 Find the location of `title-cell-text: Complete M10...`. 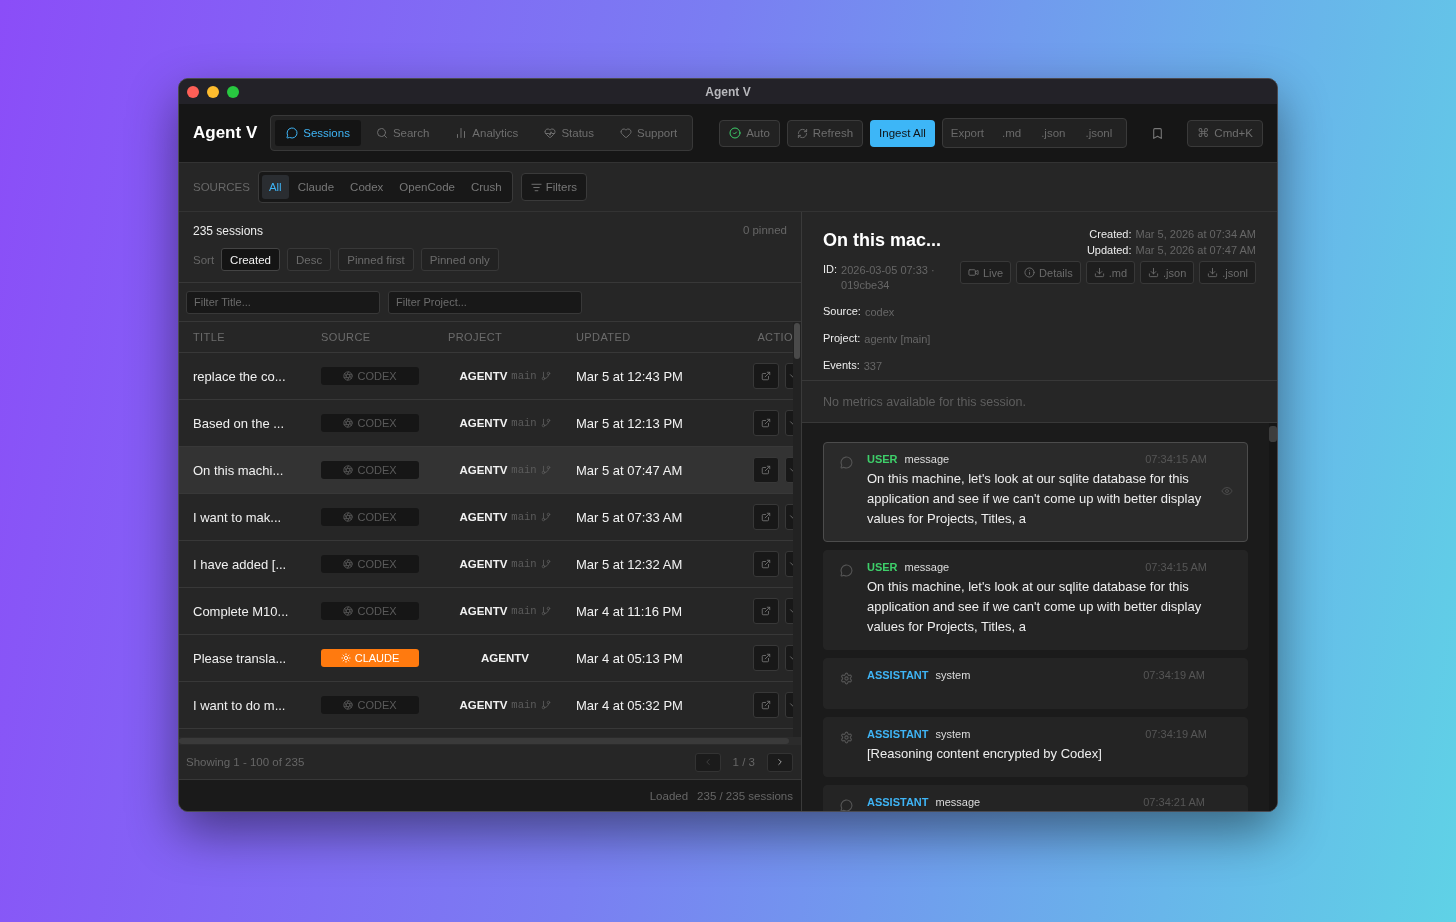

title-cell-text: Complete M10... is located at coordinates (241, 611).